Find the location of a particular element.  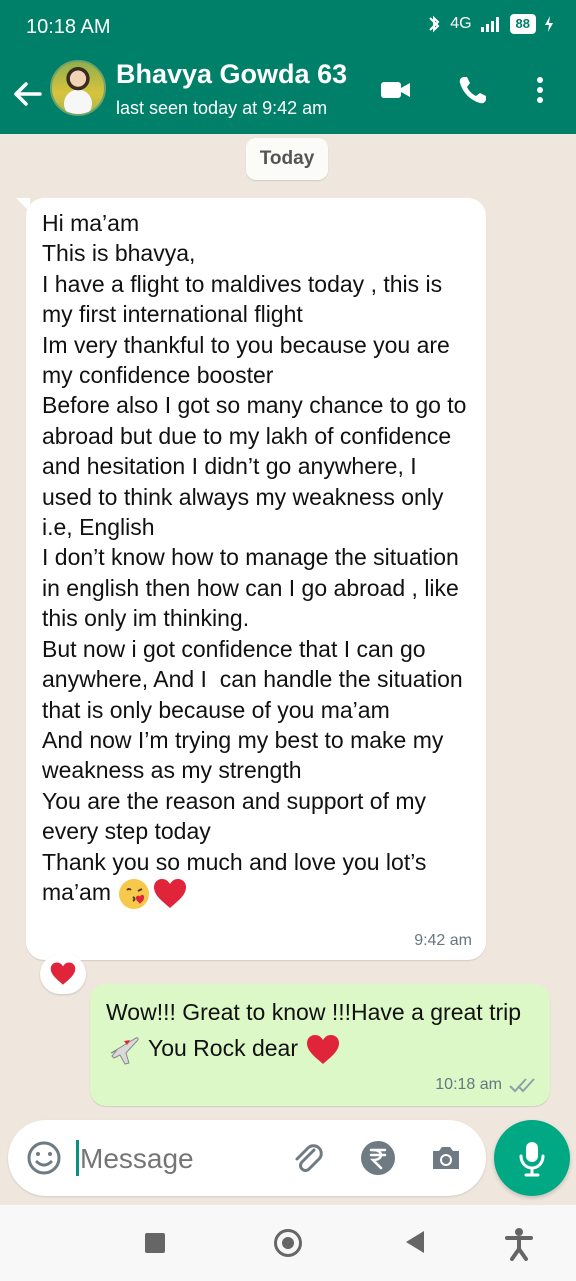

message-input is located at coordinates (175, 1159).